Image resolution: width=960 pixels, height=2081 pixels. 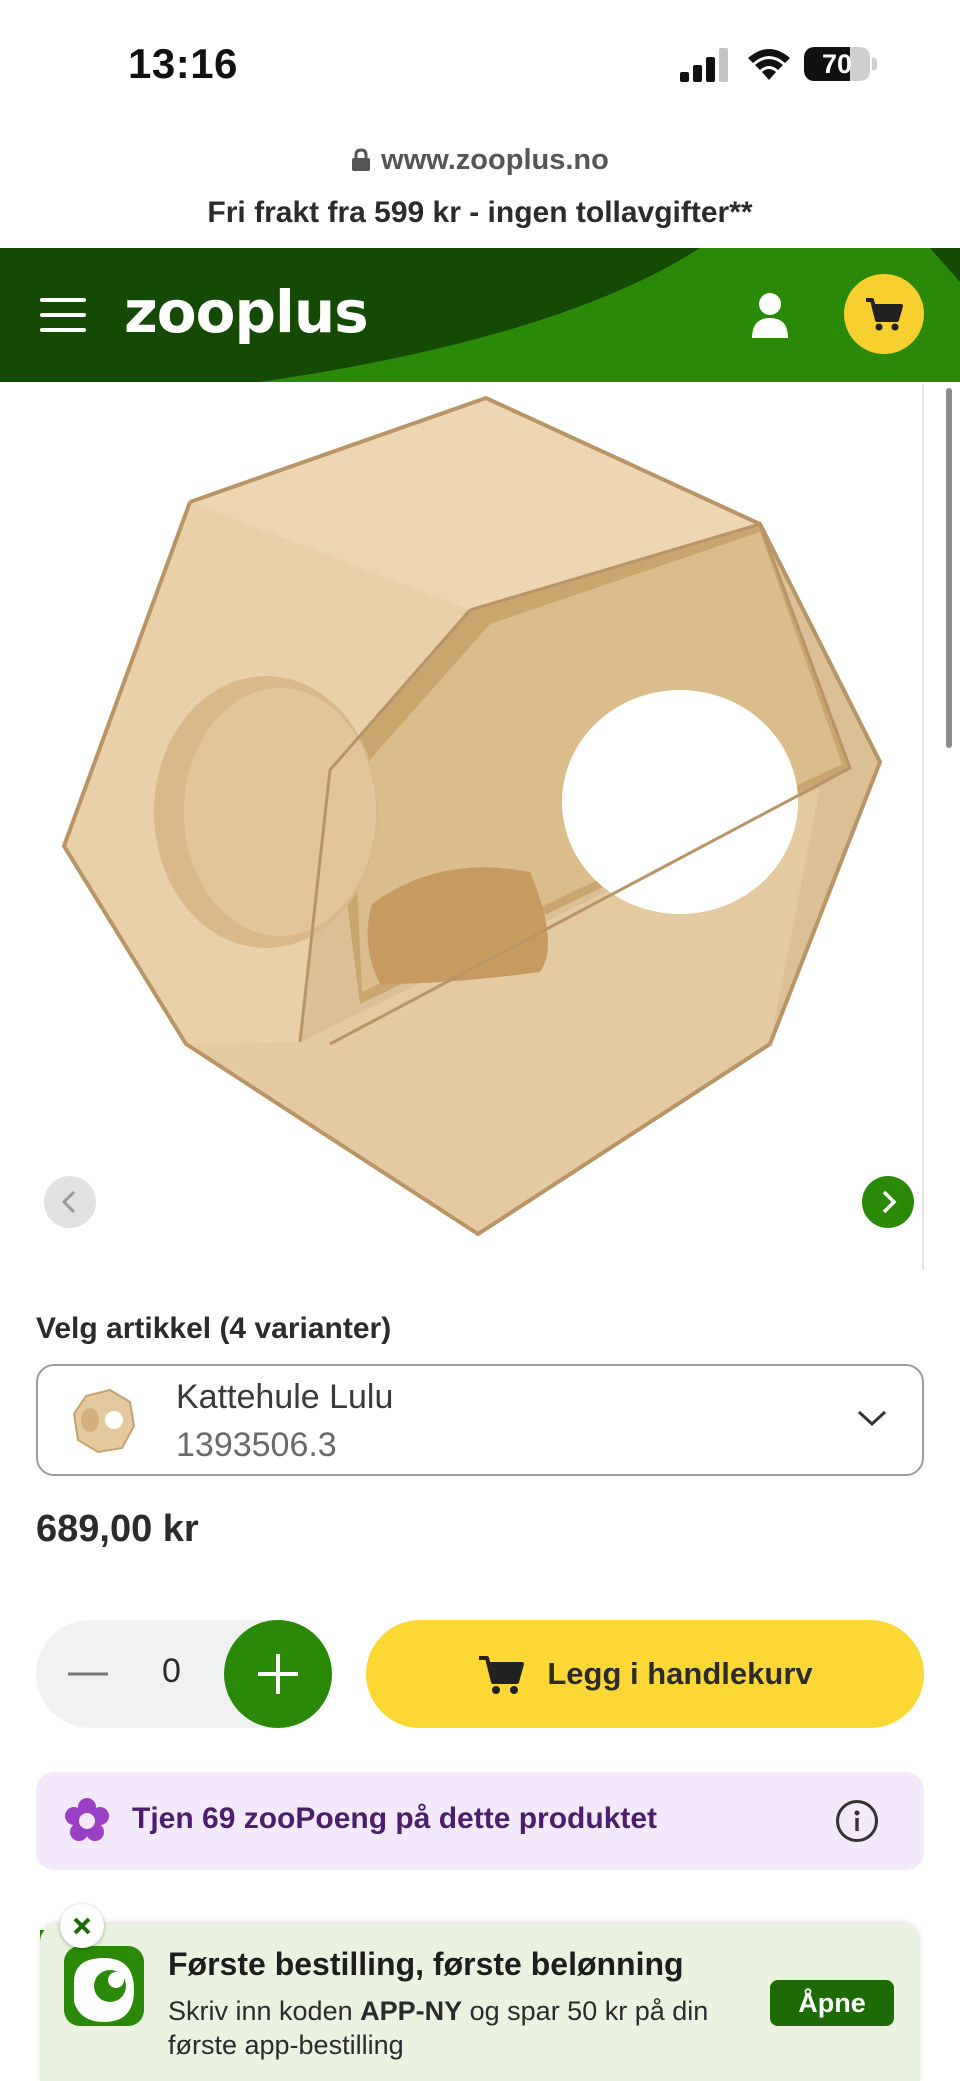 What do you see at coordinates (872, 1418) in the screenshot?
I see `chevron-down-icon` at bounding box center [872, 1418].